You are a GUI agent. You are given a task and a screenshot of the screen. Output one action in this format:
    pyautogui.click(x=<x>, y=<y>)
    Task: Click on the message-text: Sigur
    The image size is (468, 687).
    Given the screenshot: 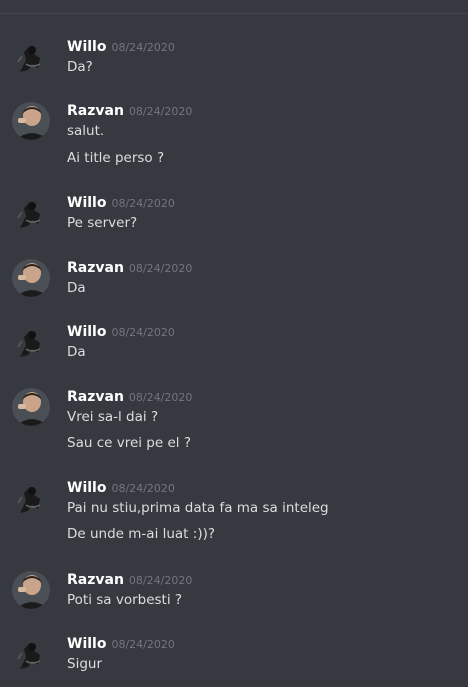 What is the action you would take?
    pyautogui.click(x=84, y=664)
    